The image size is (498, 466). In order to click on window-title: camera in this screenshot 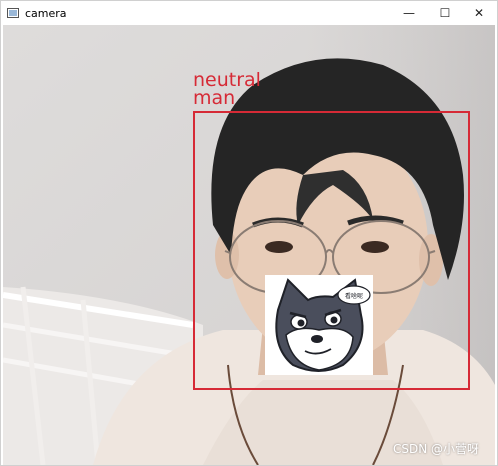, I will do `click(46, 13)`.